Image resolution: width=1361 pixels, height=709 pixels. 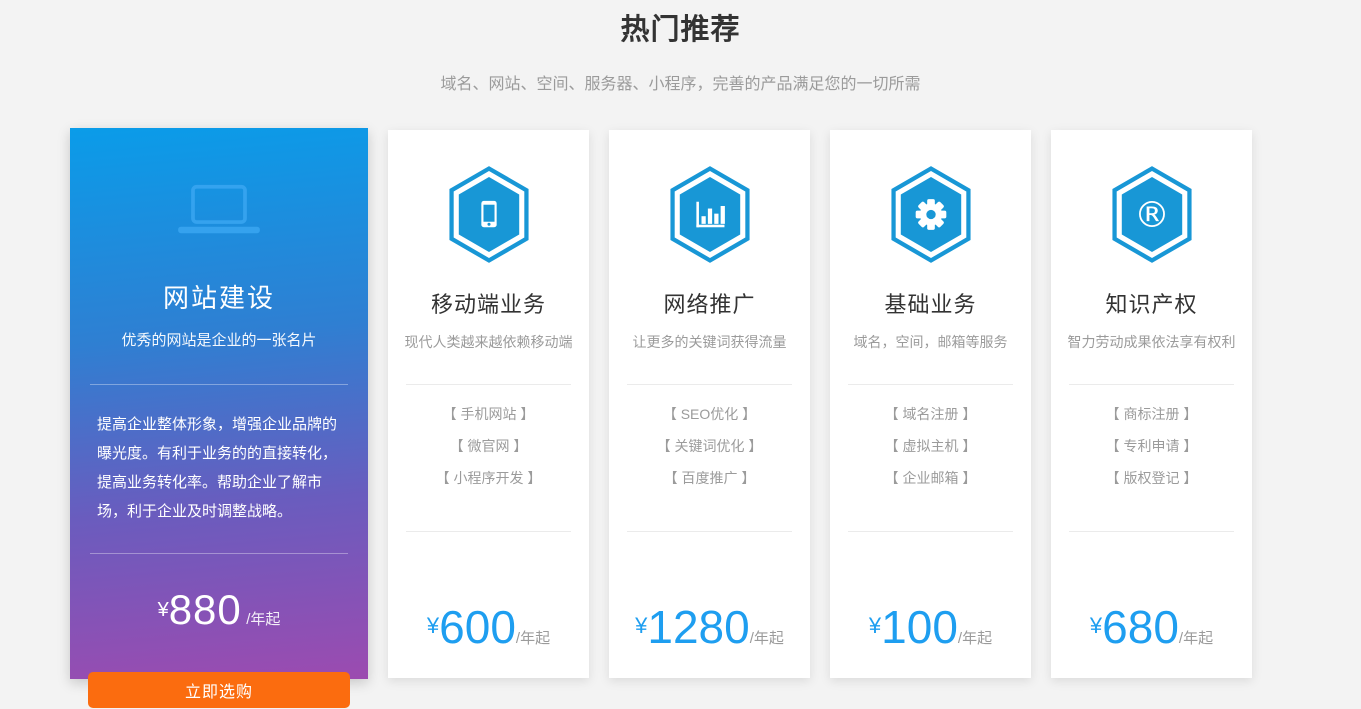 What do you see at coordinates (1151, 478) in the screenshot?
I see `feature-item: 【 版权登记 】` at bounding box center [1151, 478].